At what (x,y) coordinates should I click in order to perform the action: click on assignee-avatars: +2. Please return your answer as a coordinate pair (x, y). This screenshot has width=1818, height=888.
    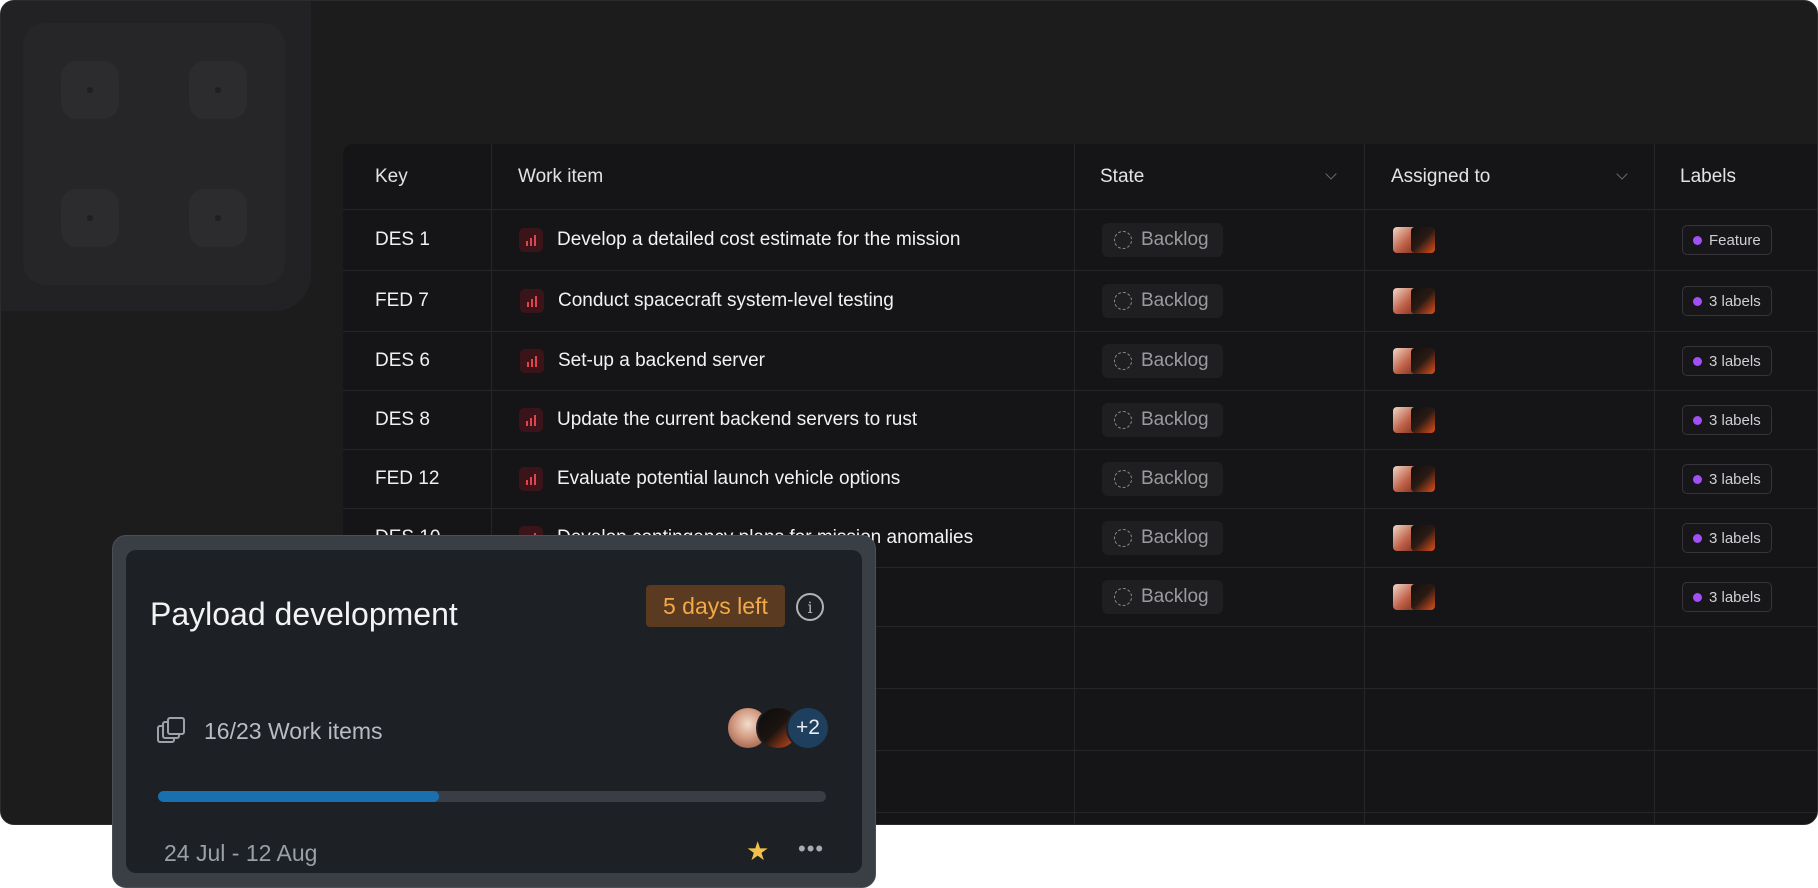
    Looking at the image, I should click on (778, 728).